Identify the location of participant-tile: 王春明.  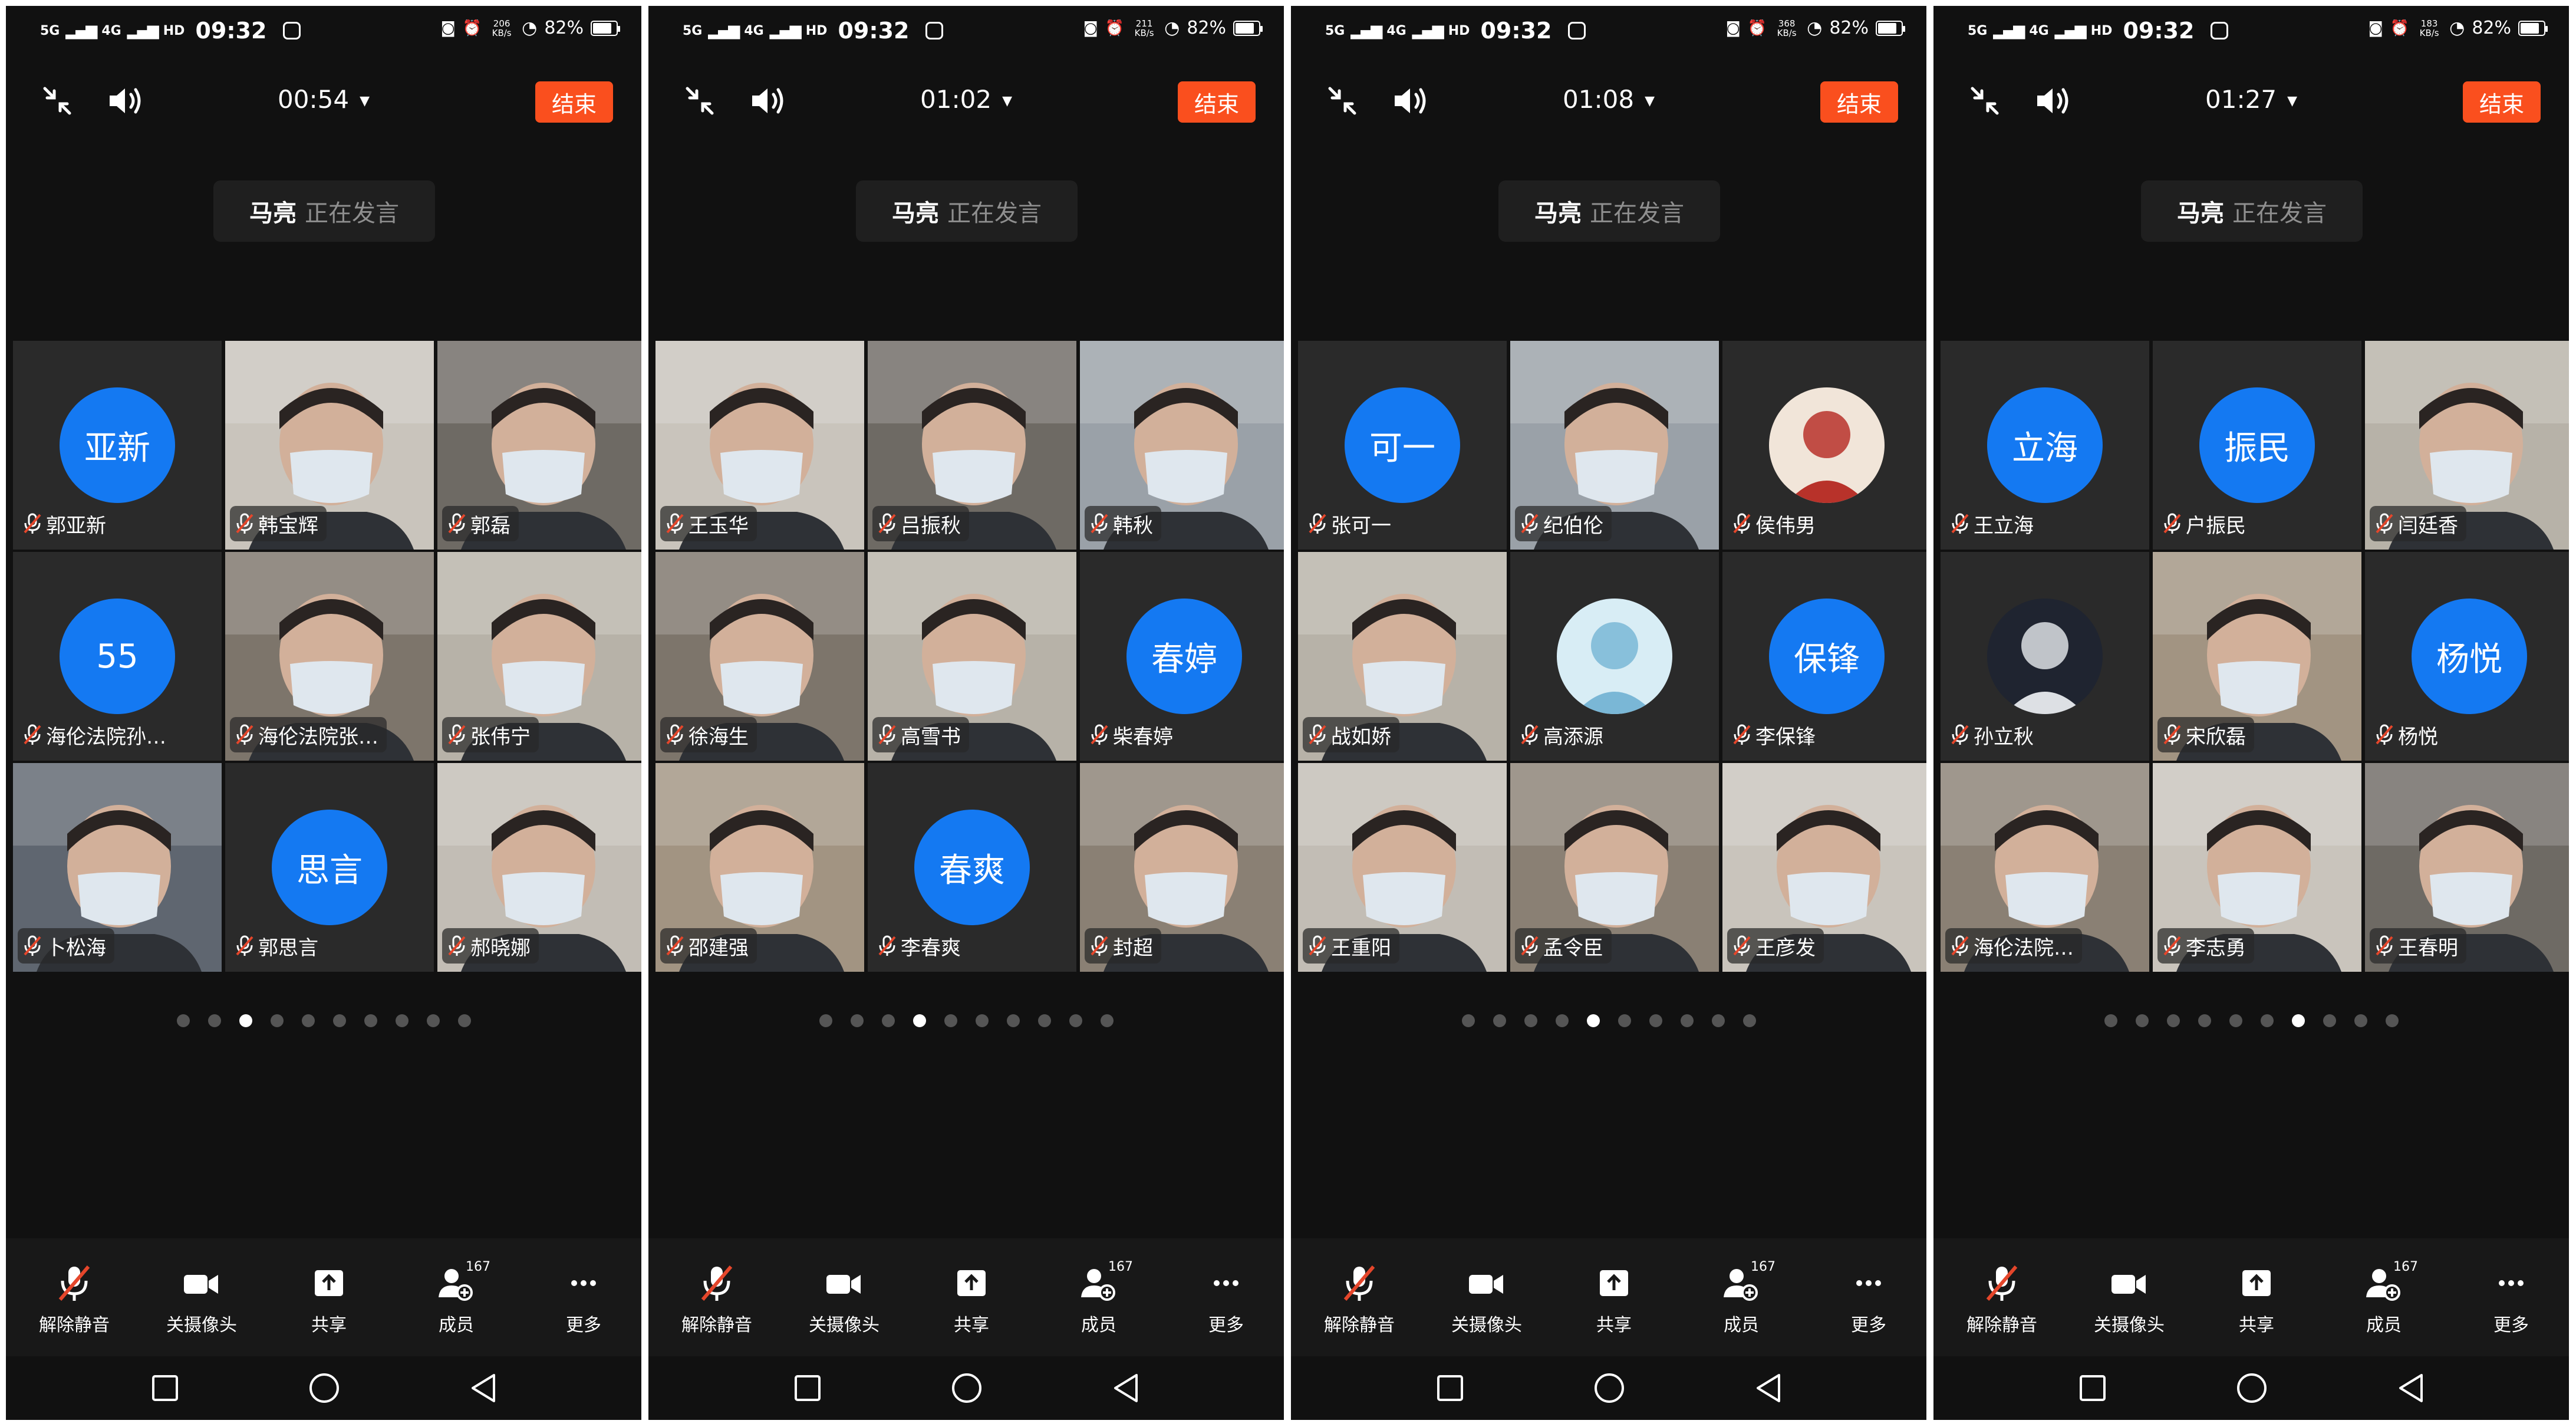
(2467, 867).